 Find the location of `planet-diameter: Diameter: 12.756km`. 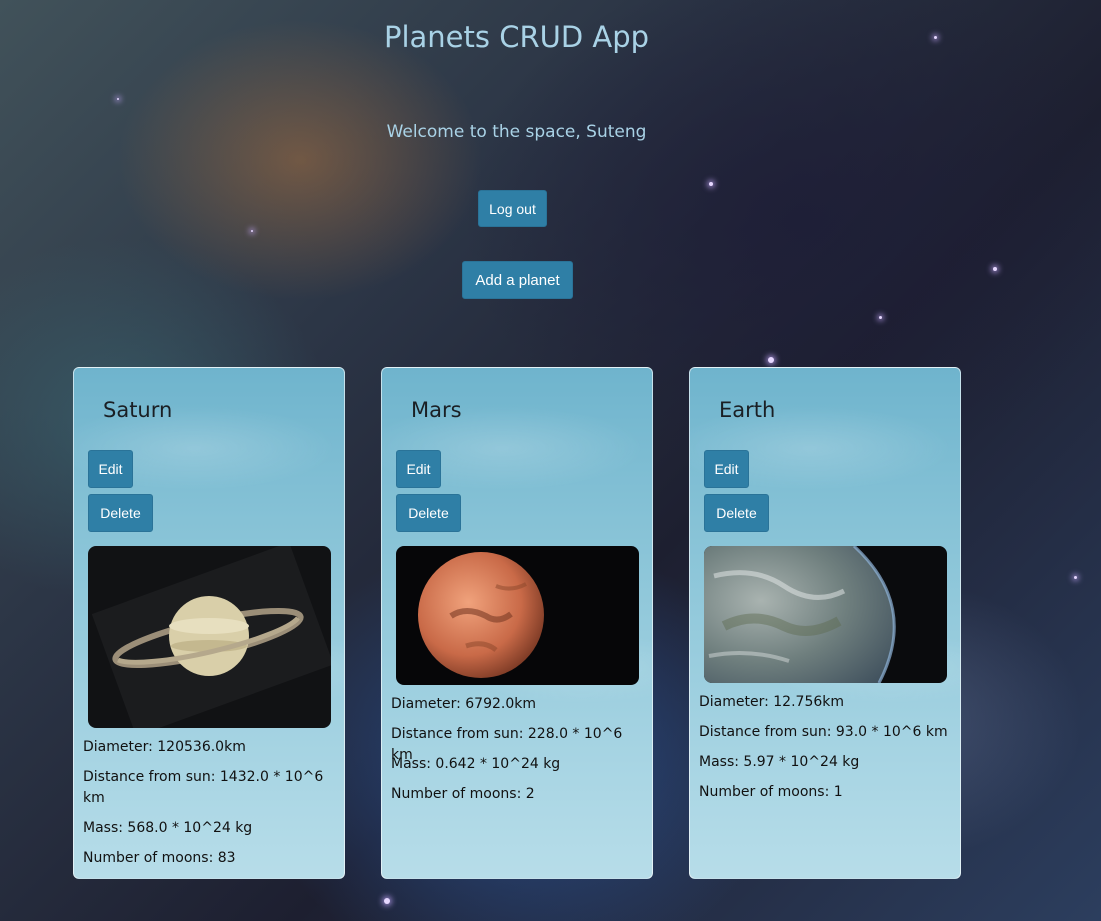

planet-diameter: Diameter: 12.756km is located at coordinates (772, 702).